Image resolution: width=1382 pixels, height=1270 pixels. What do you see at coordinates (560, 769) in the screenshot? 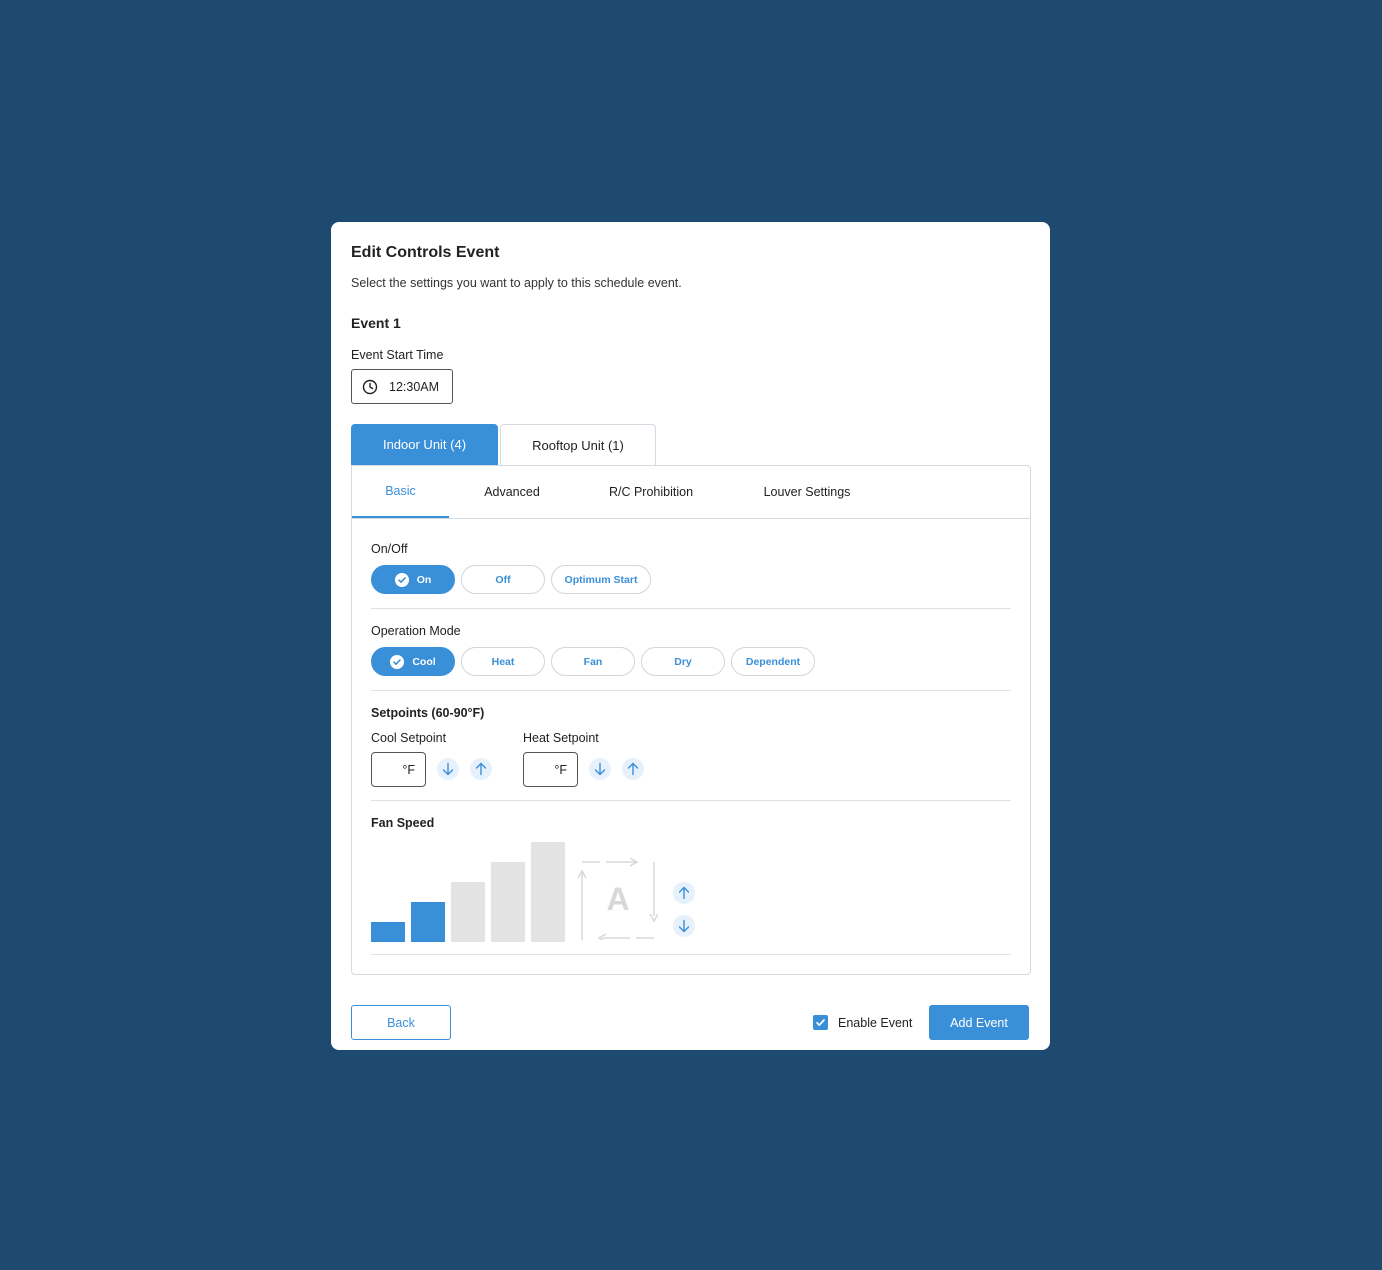
I see `heat-setpoint-unit: °F` at bounding box center [560, 769].